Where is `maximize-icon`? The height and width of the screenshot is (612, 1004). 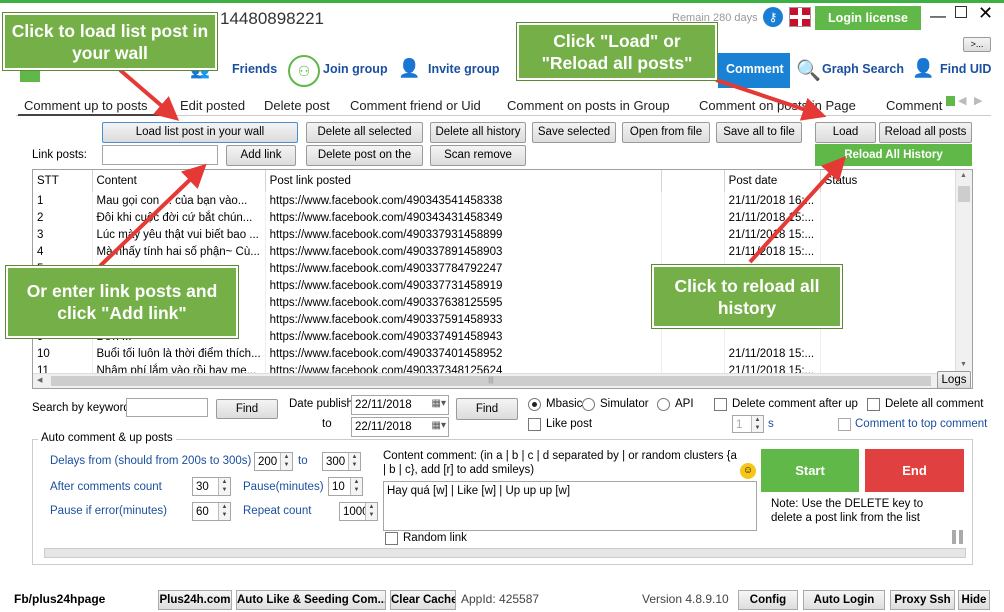
maximize-icon is located at coordinates (961, 12).